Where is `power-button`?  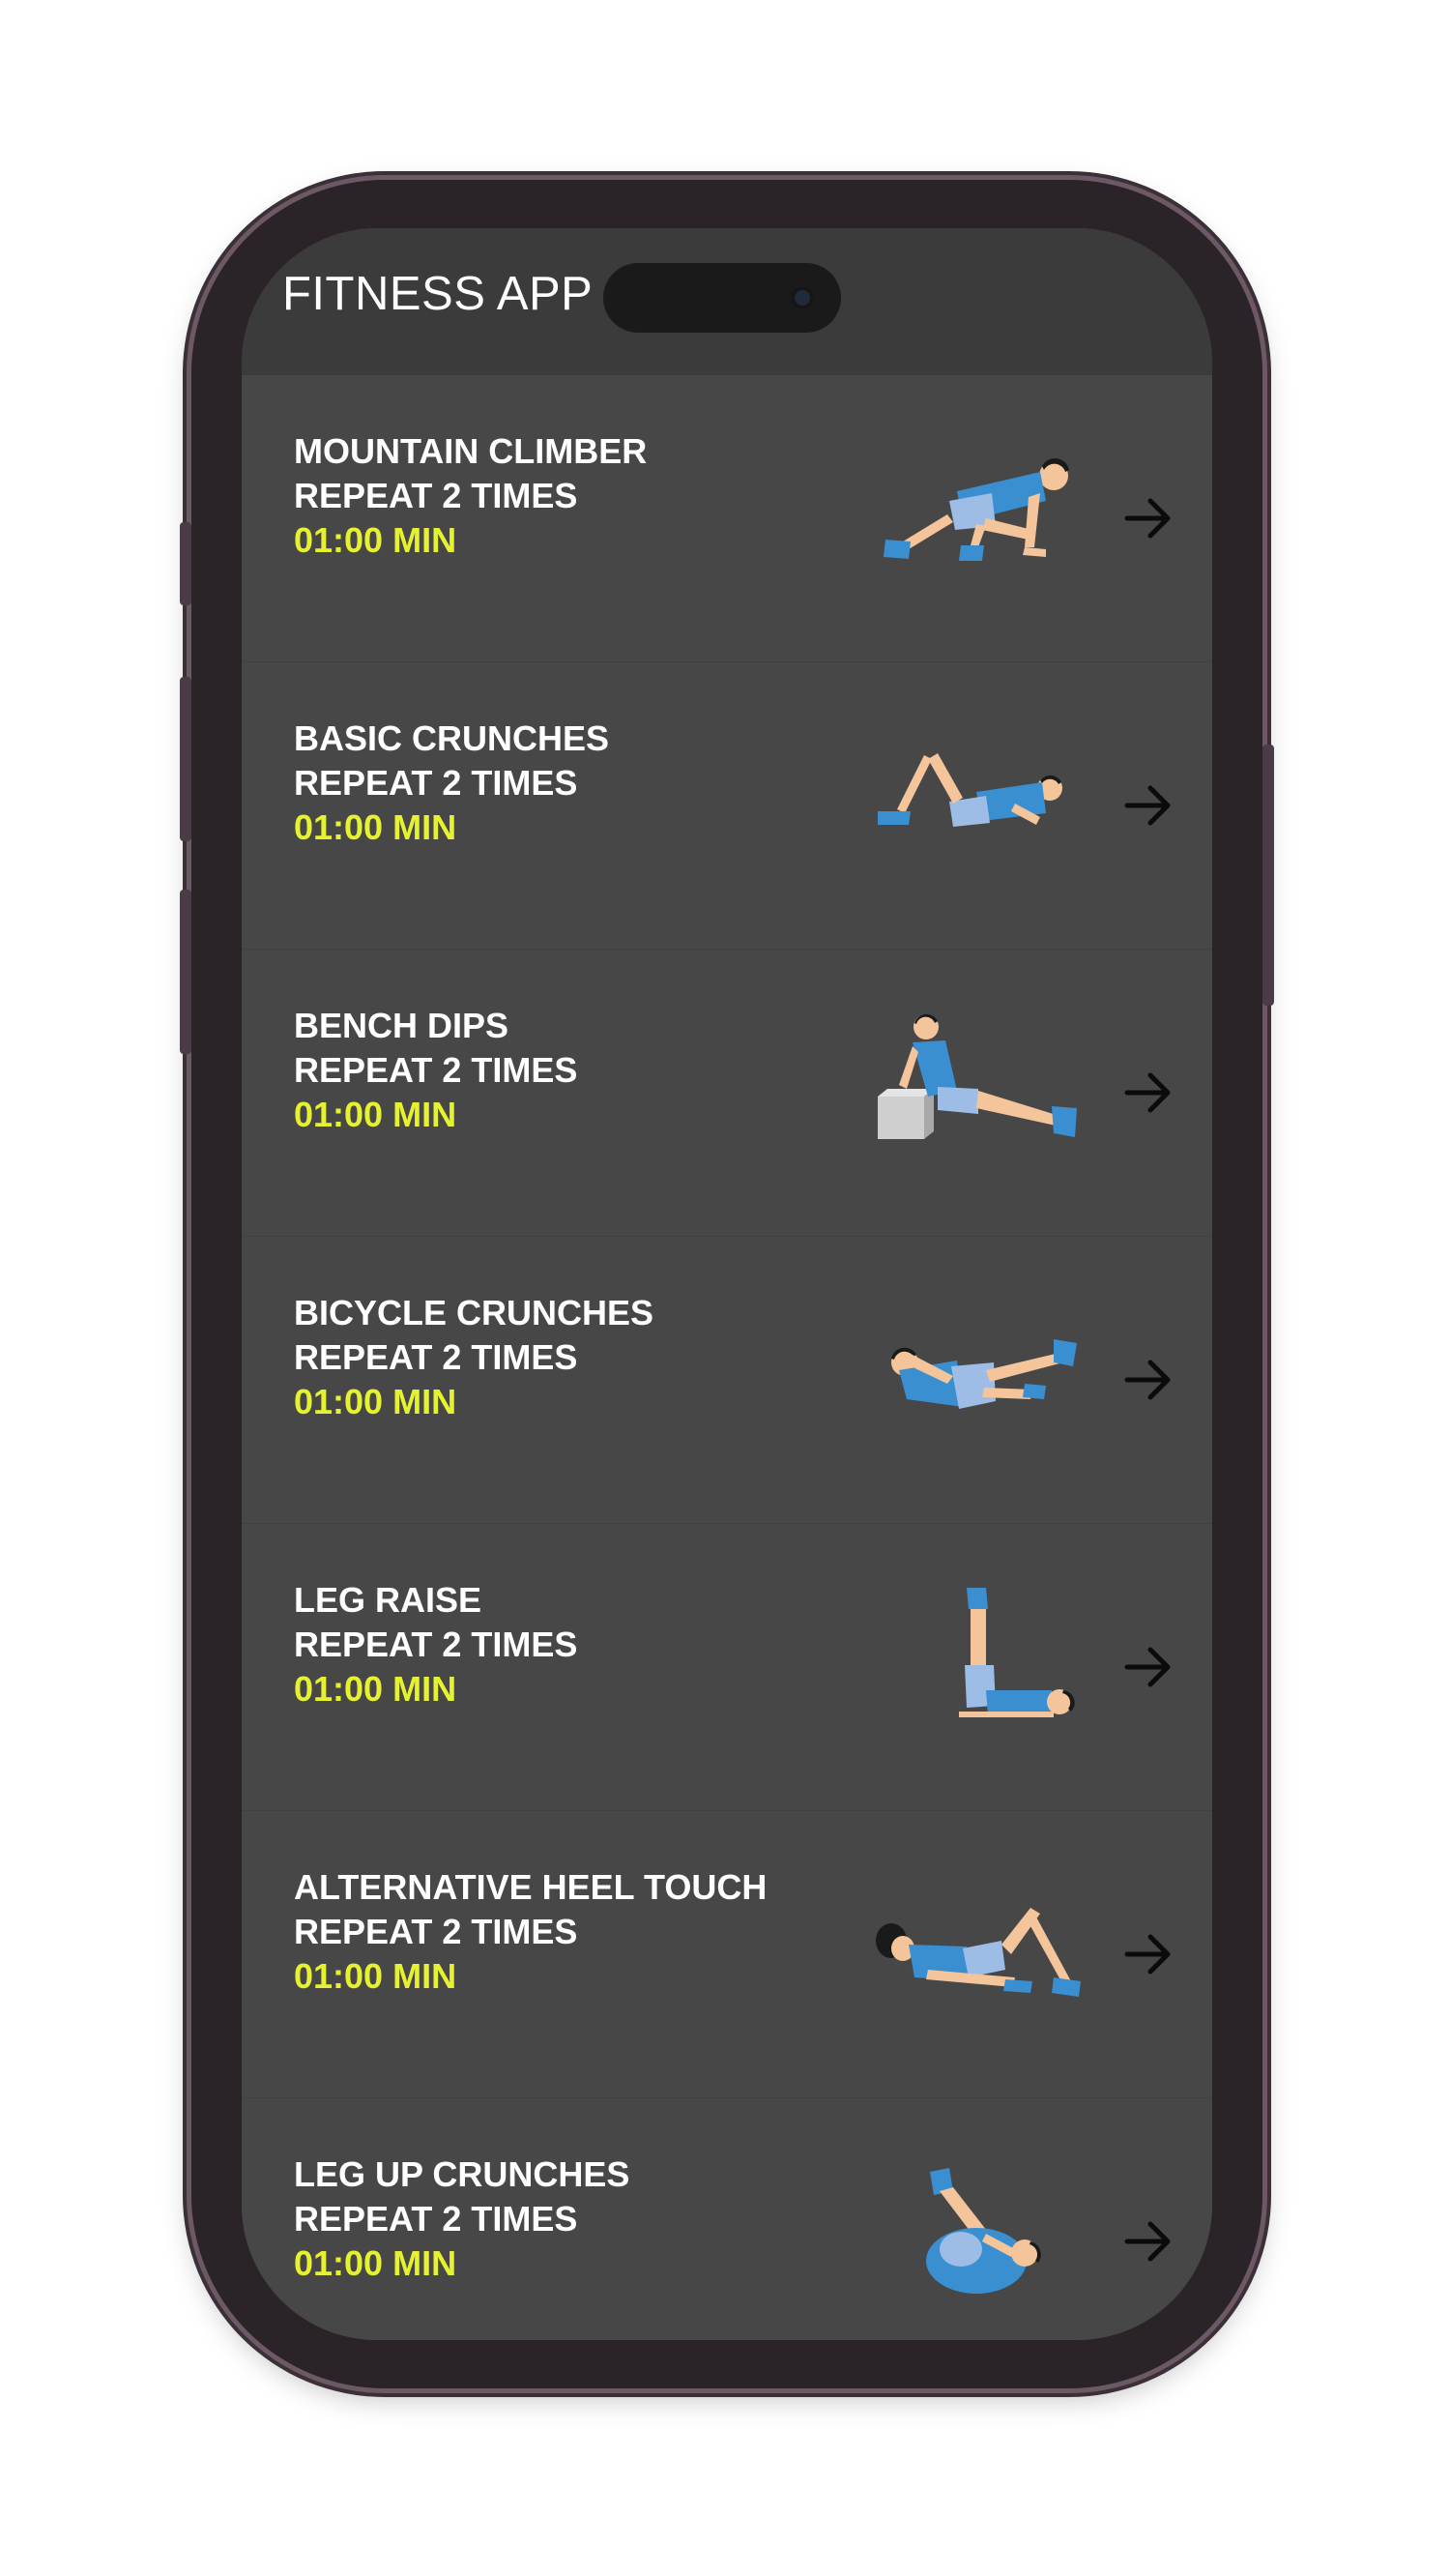 power-button is located at coordinates (1268, 875).